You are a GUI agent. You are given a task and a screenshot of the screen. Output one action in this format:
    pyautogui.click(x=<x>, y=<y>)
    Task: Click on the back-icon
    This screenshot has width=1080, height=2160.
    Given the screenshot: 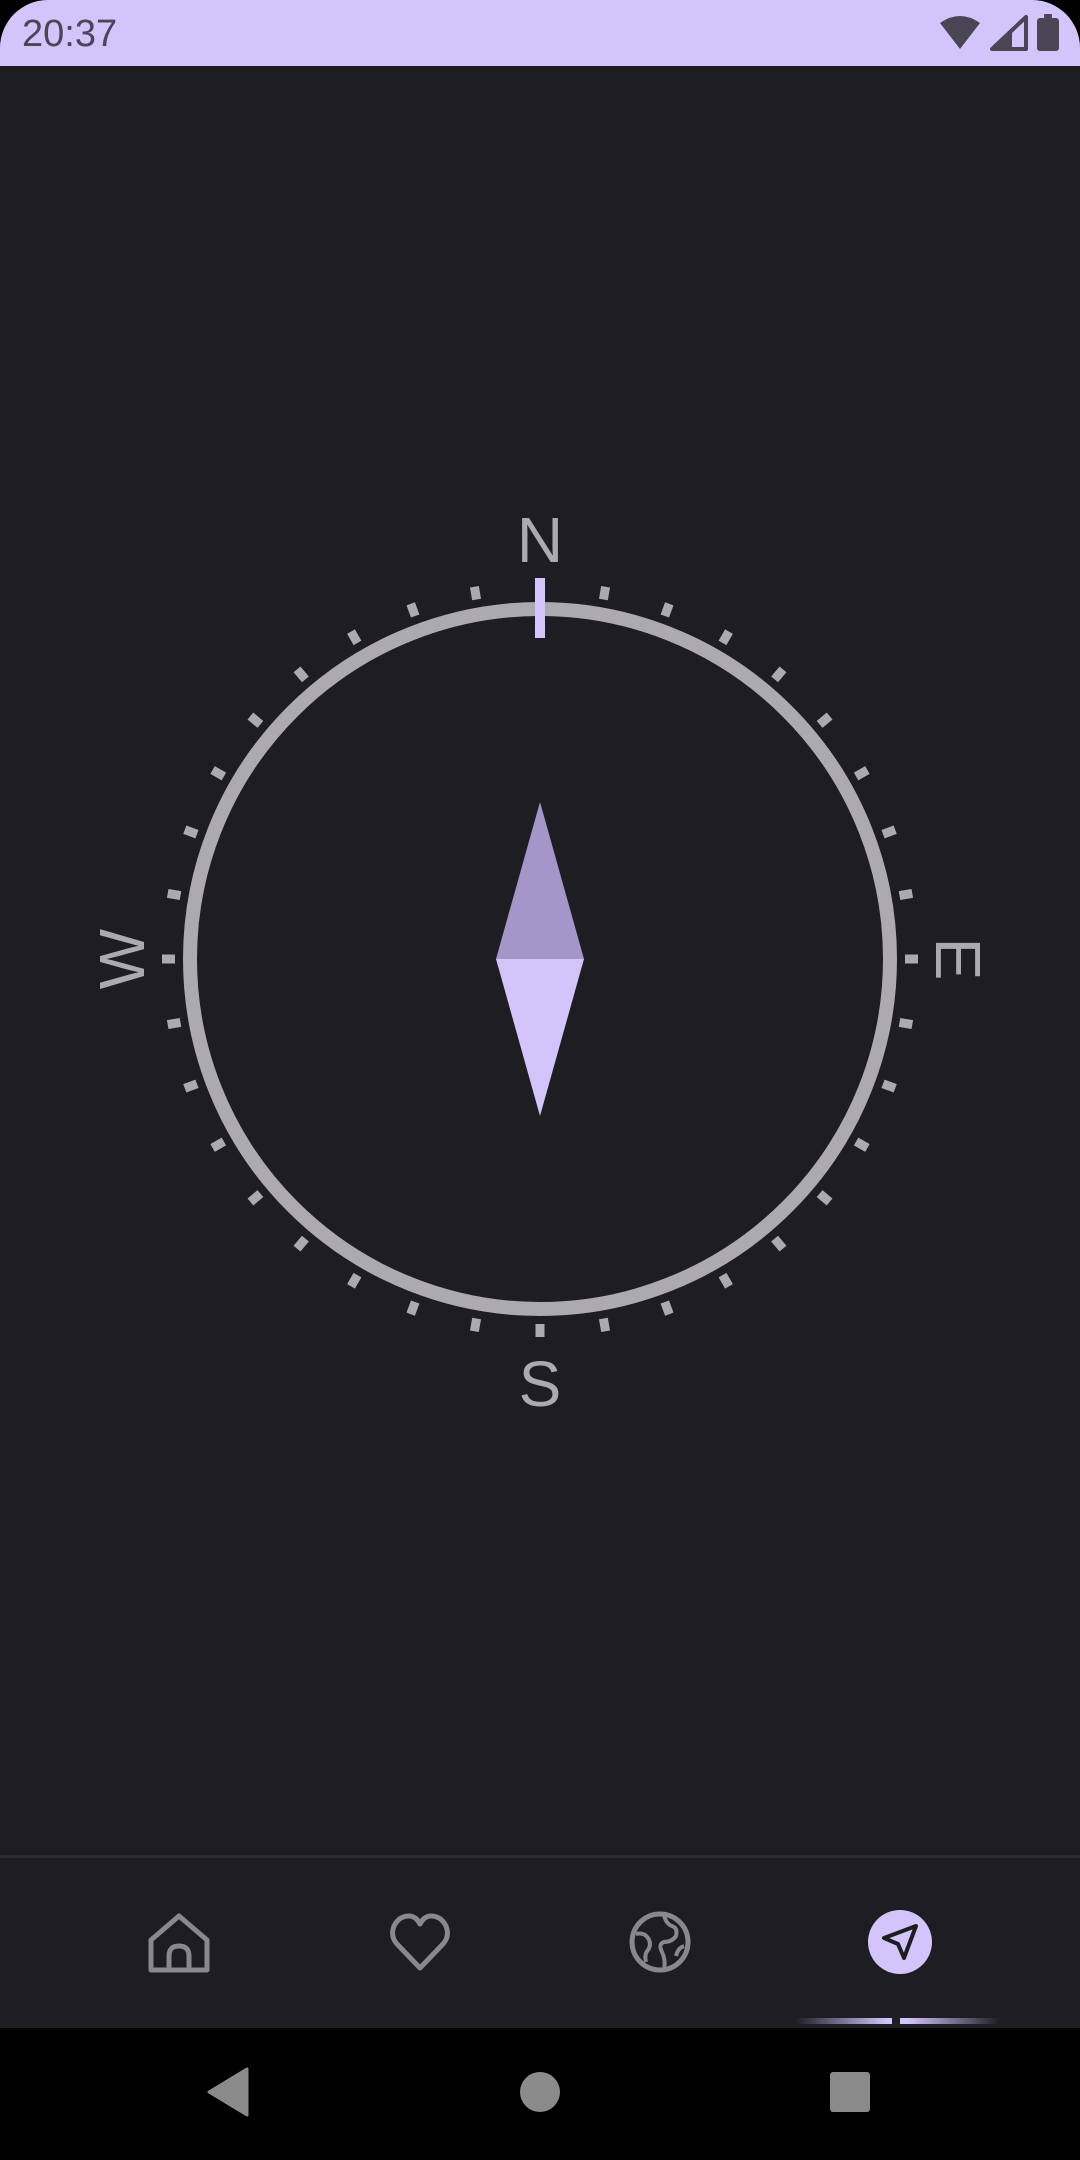 What is the action you would take?
    pyautogui.click(x=228, y=2094)
    